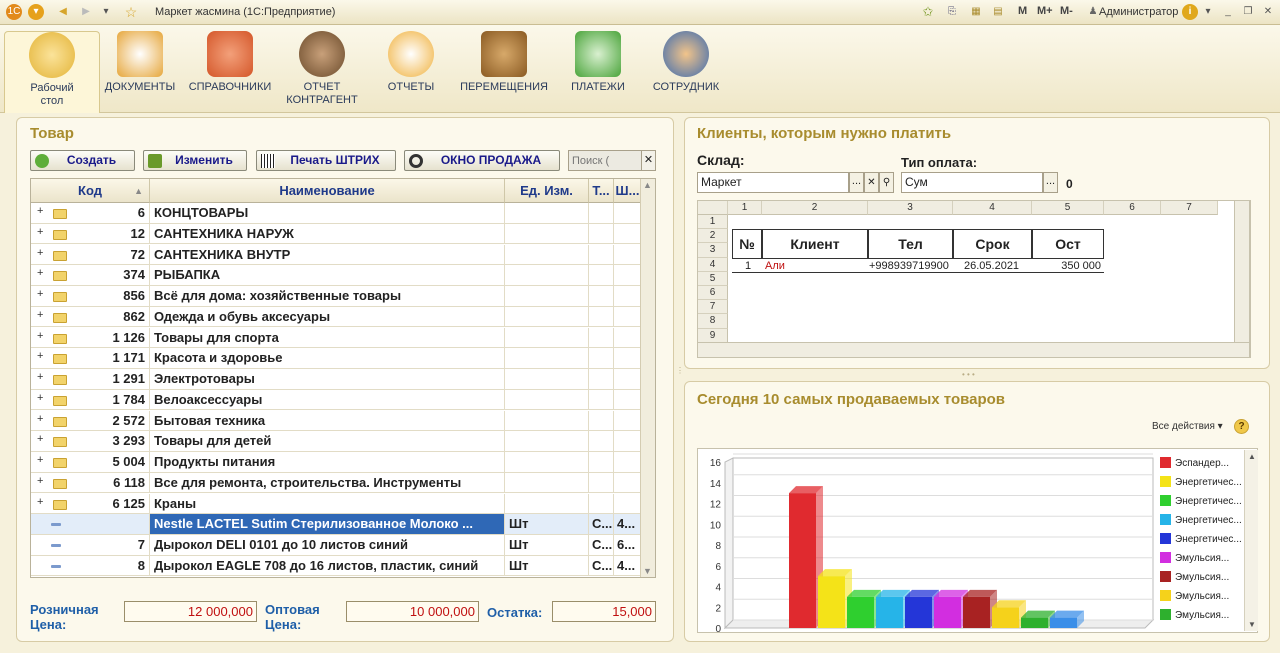 This screenshot has width=1280, height=653. I want to click on section-payments: ПЛАТЕЖИ, so click(598, 62).